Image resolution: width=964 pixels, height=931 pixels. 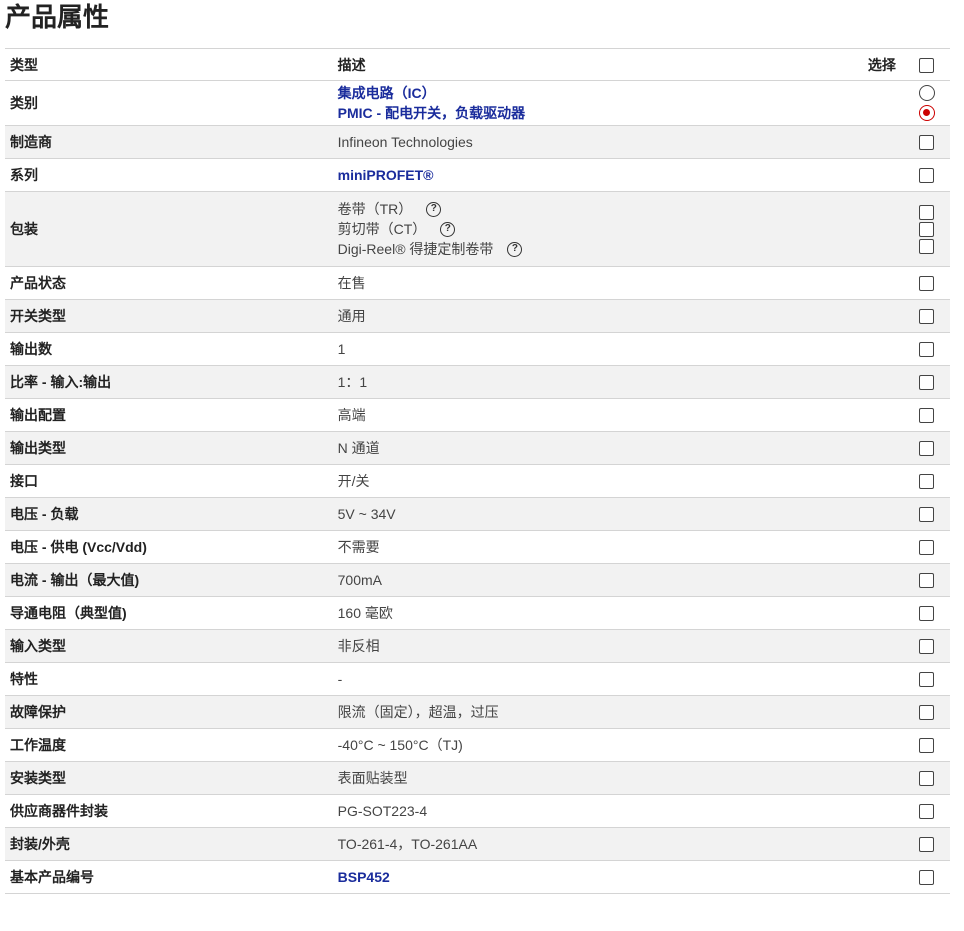 What do you see at coordinates (477, 175) in the screenshot?
I see `table-row-series: 系列 miniPROFET®` at bounding box center [477, 175].